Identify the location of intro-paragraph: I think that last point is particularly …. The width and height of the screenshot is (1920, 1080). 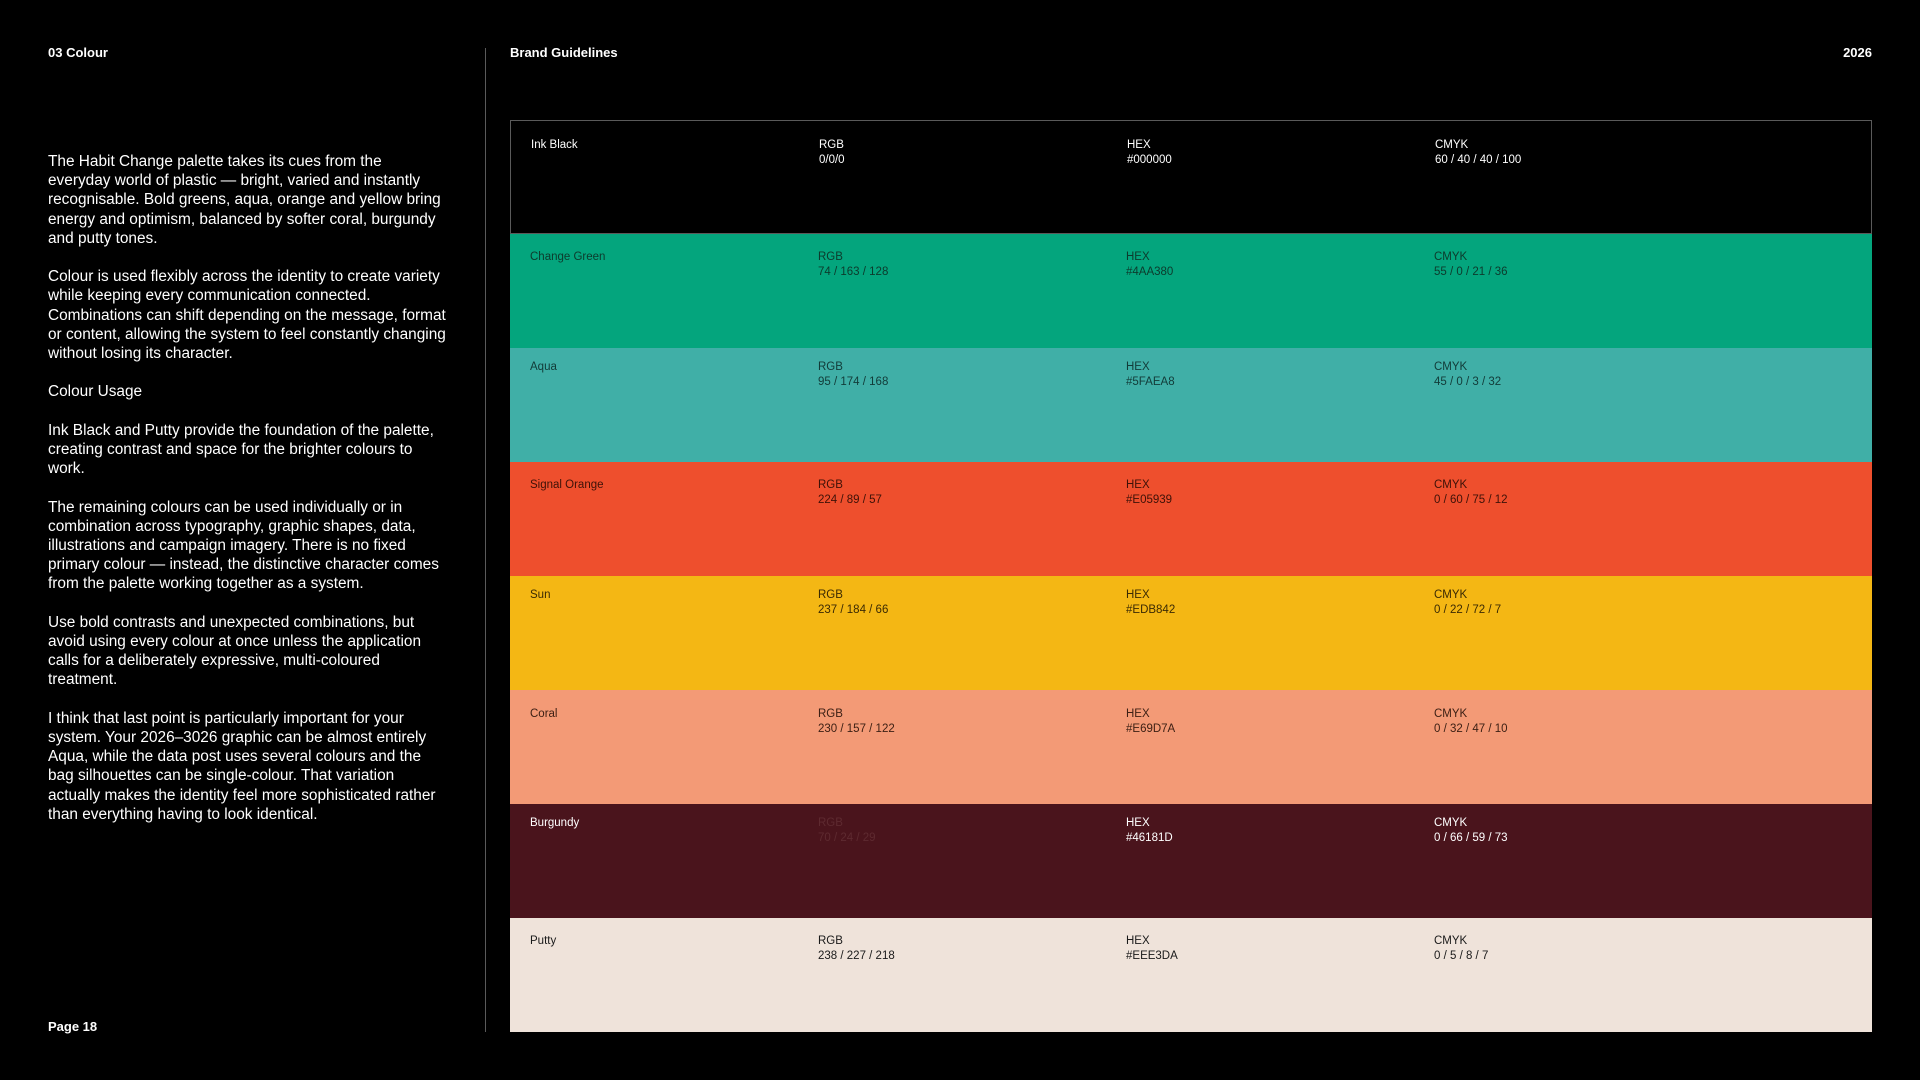
(242, 766).